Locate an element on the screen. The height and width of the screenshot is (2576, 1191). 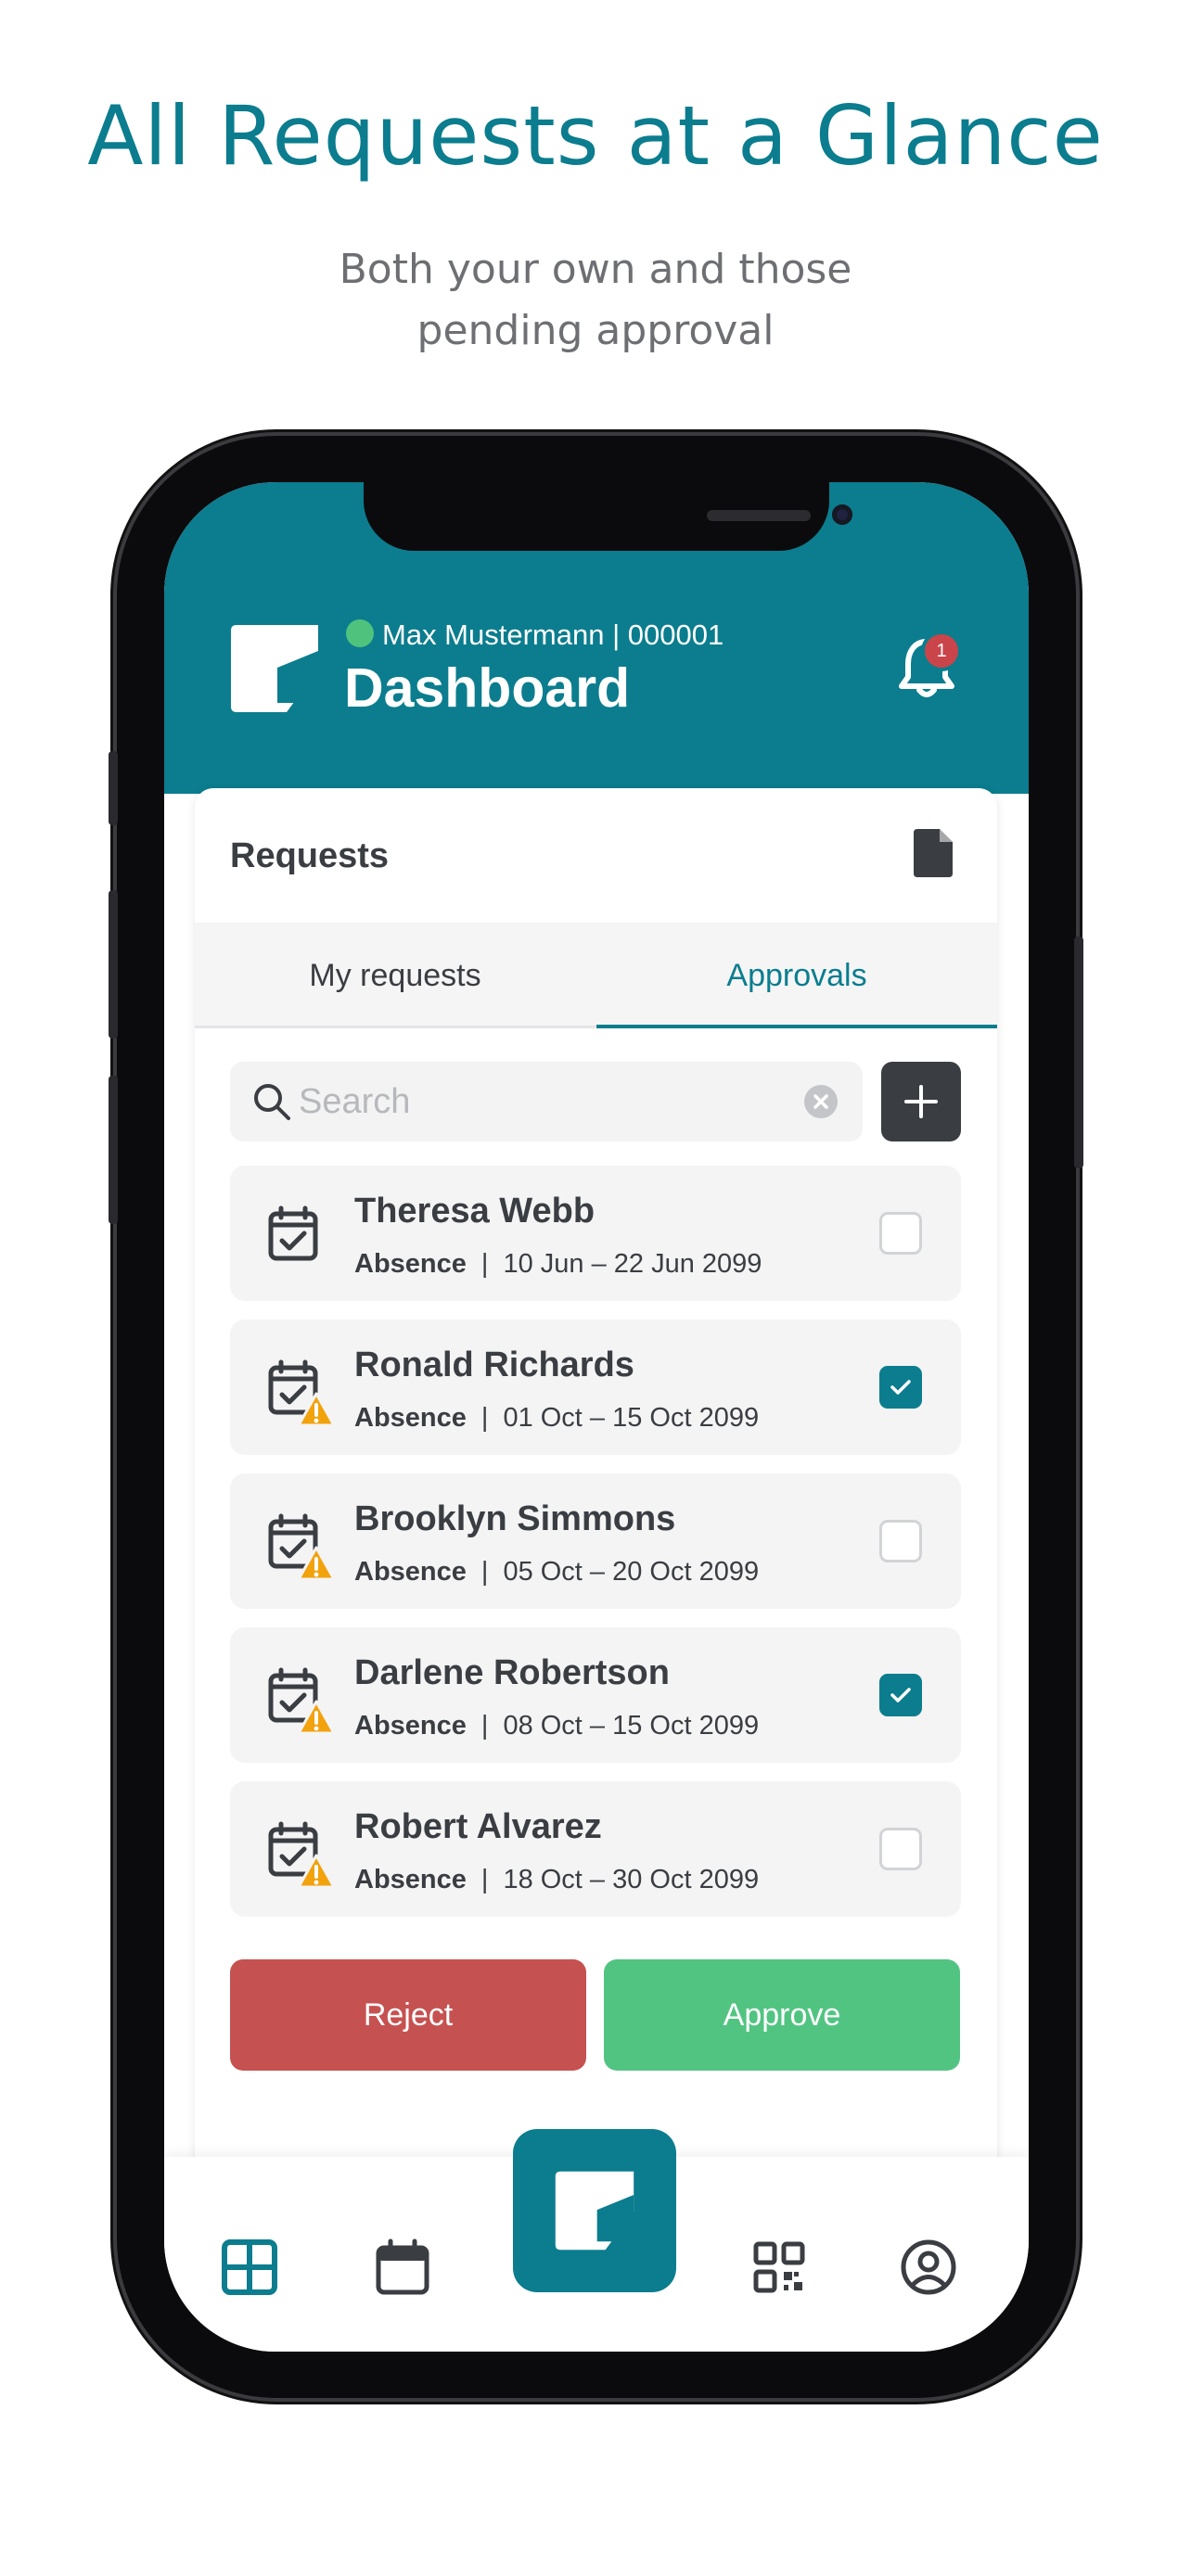
request-name: Robert Alvarez is located at coordinates (478, 1826).